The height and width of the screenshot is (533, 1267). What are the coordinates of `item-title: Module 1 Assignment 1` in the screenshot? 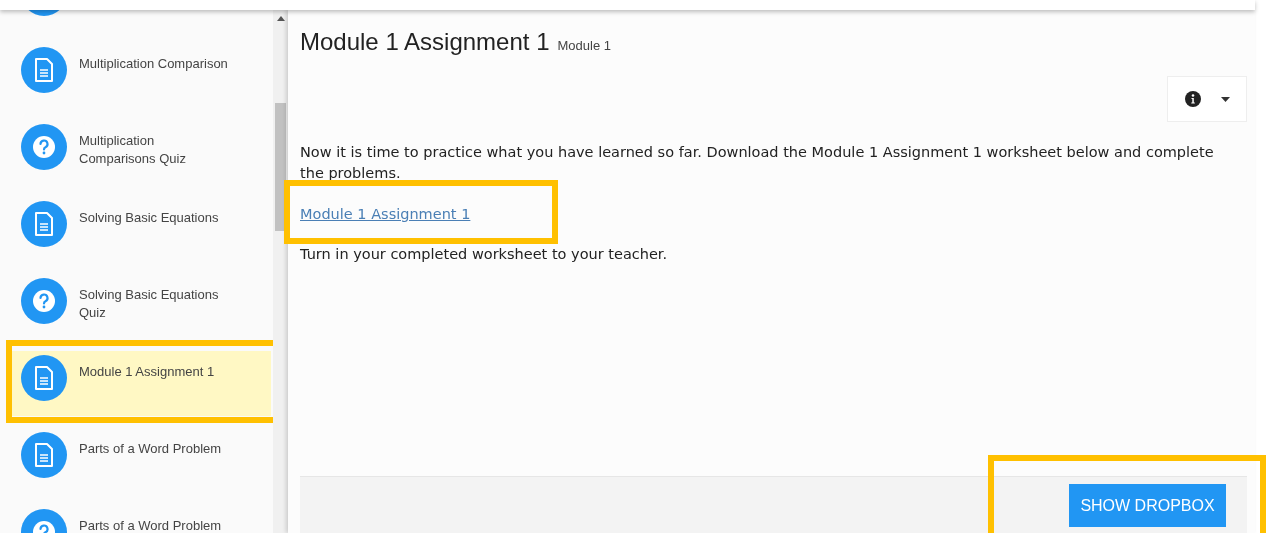 It's located at (147, 372).